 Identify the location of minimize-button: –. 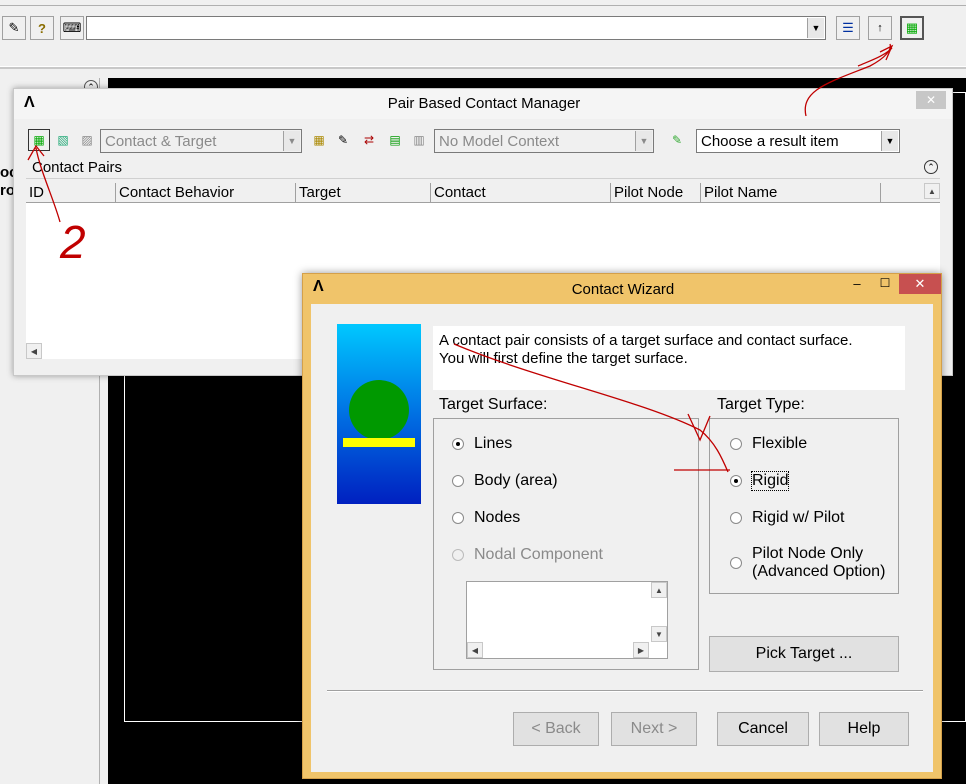
(857, 285).